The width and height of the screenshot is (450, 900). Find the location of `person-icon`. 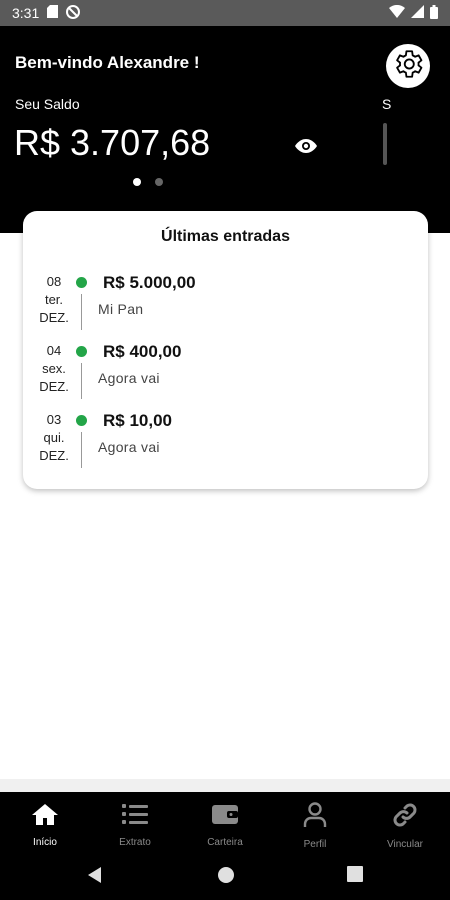

person-icon is located at coordinates (315, 817).